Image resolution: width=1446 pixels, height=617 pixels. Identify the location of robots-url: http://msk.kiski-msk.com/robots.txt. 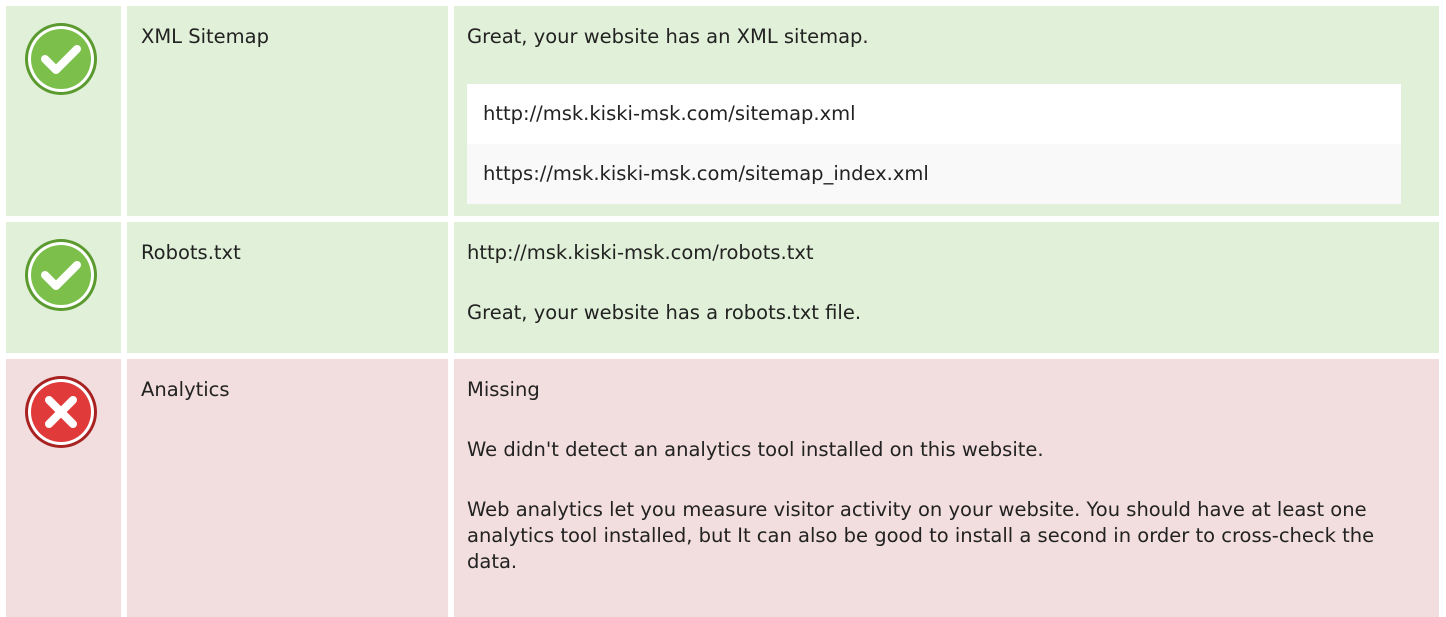
(640, 252).